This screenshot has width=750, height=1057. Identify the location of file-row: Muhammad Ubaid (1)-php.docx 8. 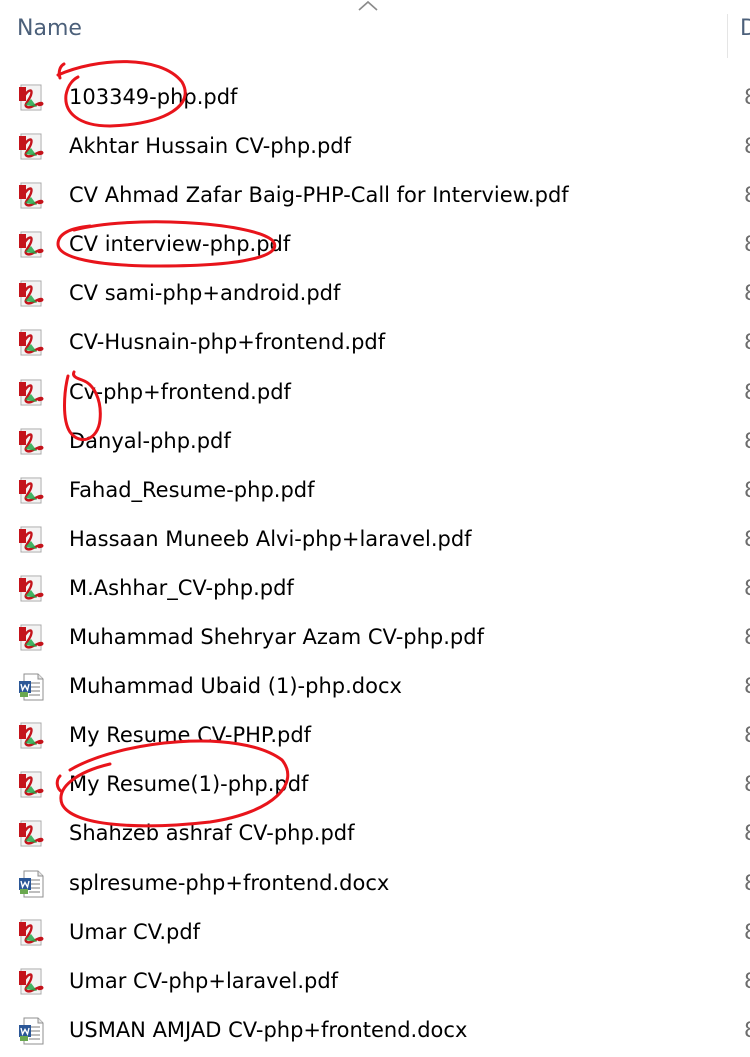
(375, 687).